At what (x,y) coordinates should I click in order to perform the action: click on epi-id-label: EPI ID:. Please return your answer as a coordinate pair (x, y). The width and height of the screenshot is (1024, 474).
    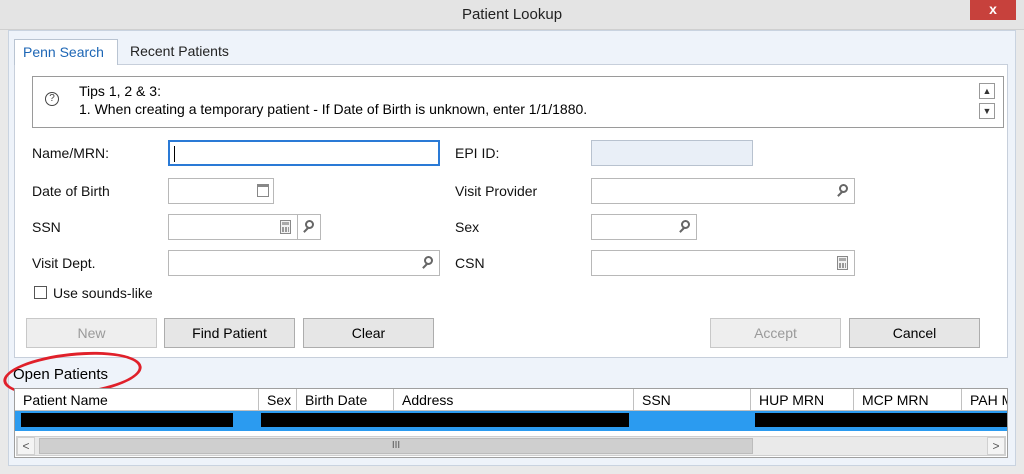
    Looking at the image, I should click on (477, 153).